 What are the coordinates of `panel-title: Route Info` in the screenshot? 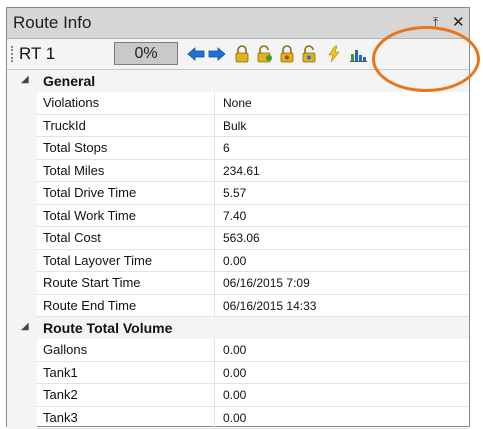 It's located at (52, 23).